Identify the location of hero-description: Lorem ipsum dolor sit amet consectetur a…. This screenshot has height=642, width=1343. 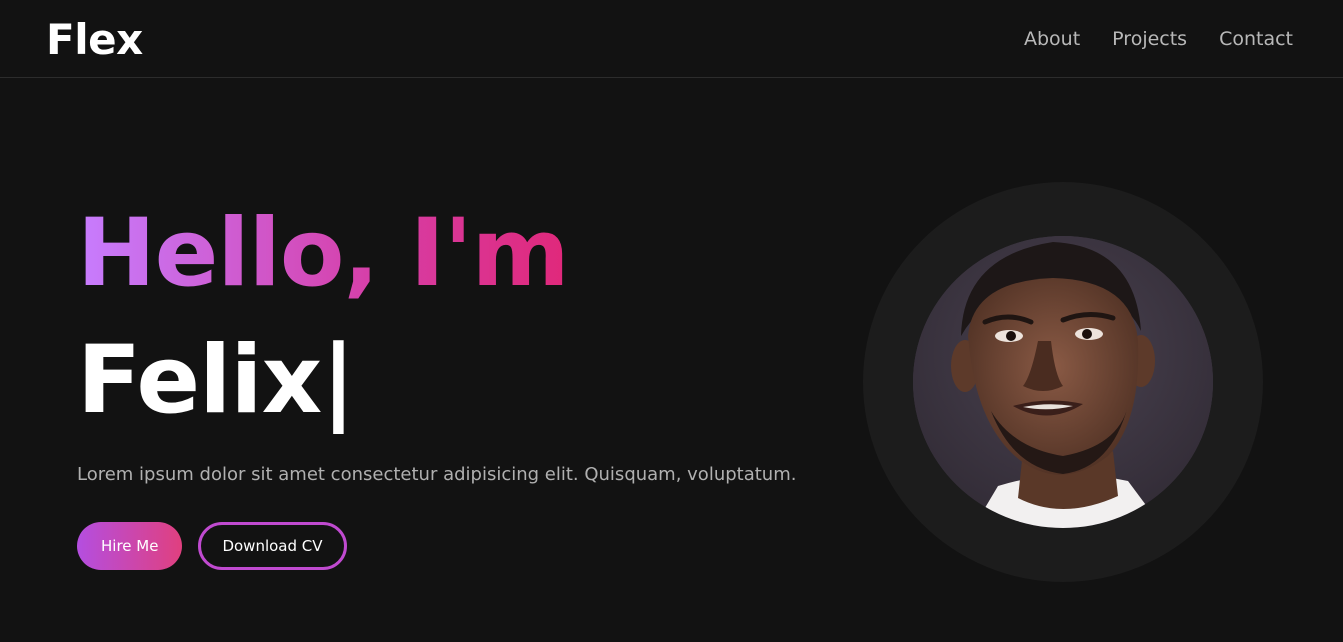
(437, 474).